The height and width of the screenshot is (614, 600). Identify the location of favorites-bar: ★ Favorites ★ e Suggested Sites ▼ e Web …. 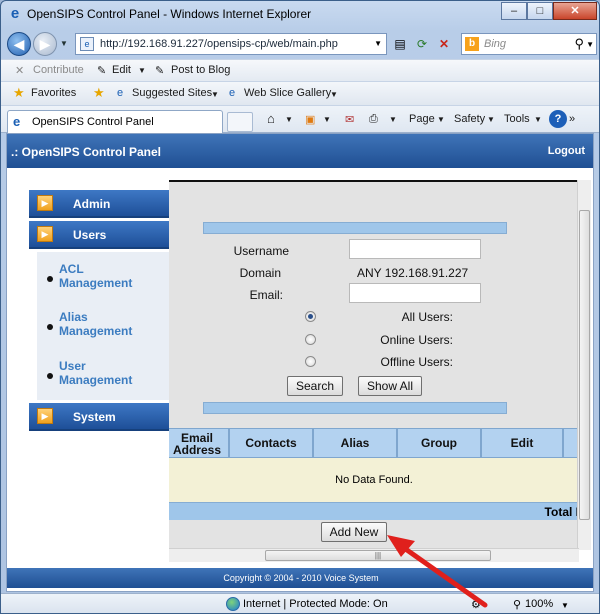
(300, 93).